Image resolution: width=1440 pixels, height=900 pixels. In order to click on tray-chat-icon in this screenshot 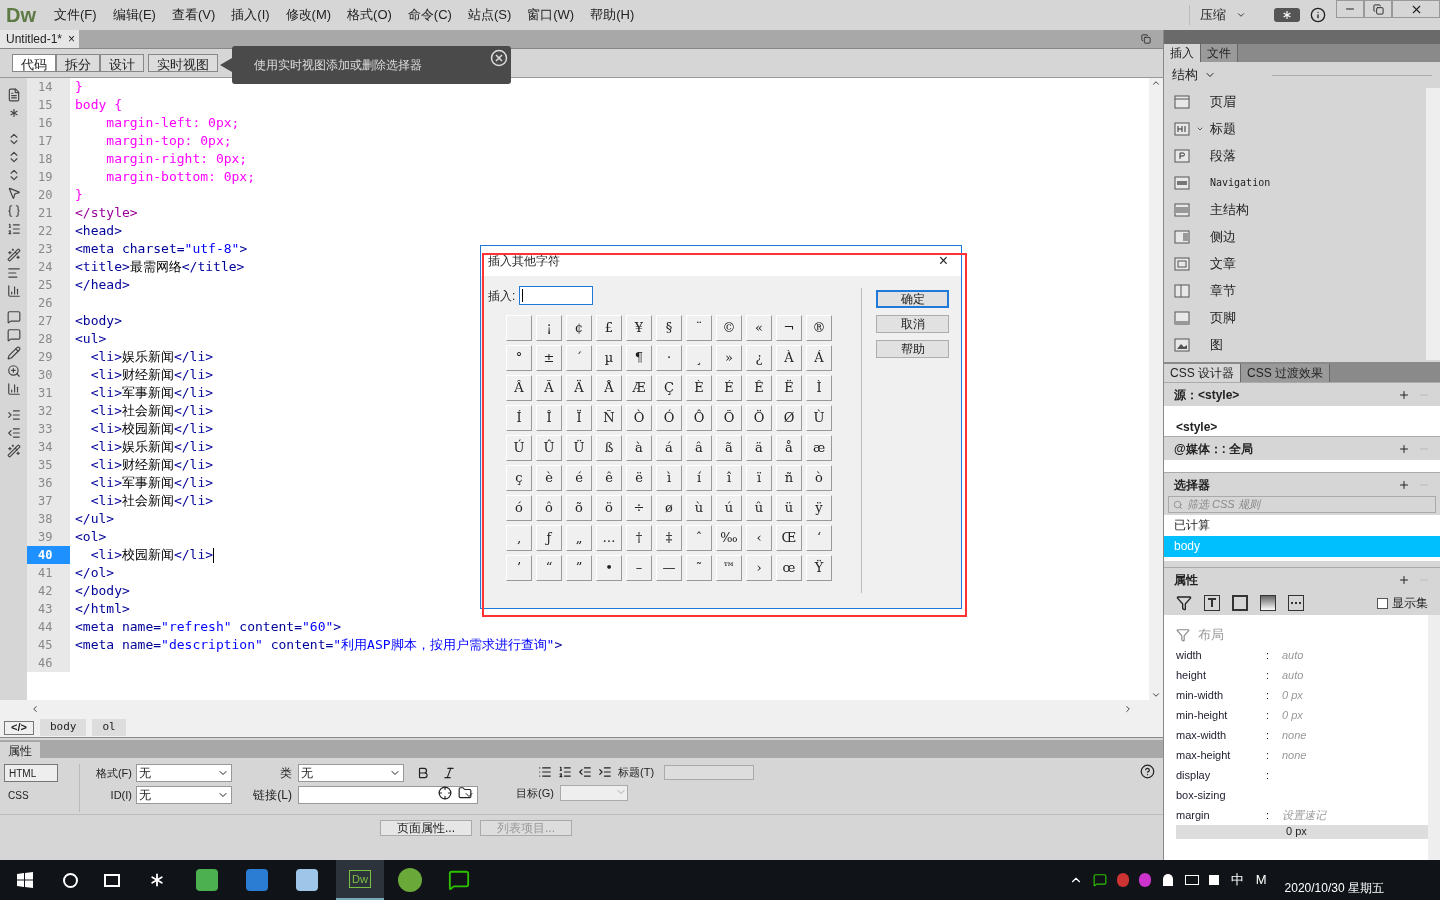, I will do `click(1099, 880)`.